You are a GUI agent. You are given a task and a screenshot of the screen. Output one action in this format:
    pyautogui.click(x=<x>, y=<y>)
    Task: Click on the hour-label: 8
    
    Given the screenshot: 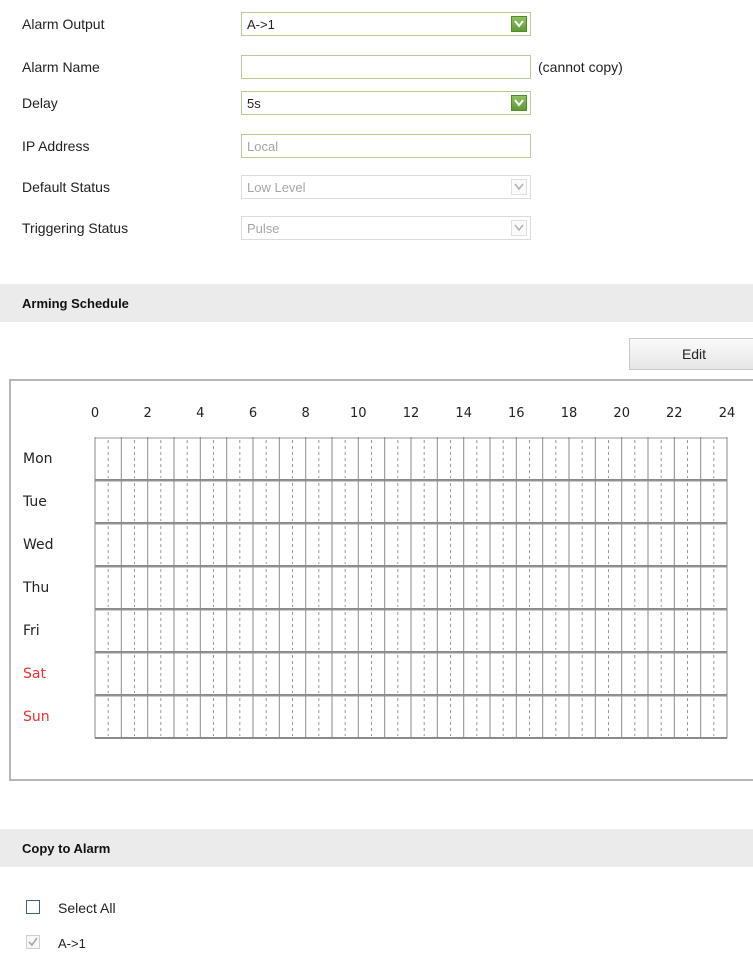 What is the action you would take?
    pyautogui.click(x=306, y=413)
    